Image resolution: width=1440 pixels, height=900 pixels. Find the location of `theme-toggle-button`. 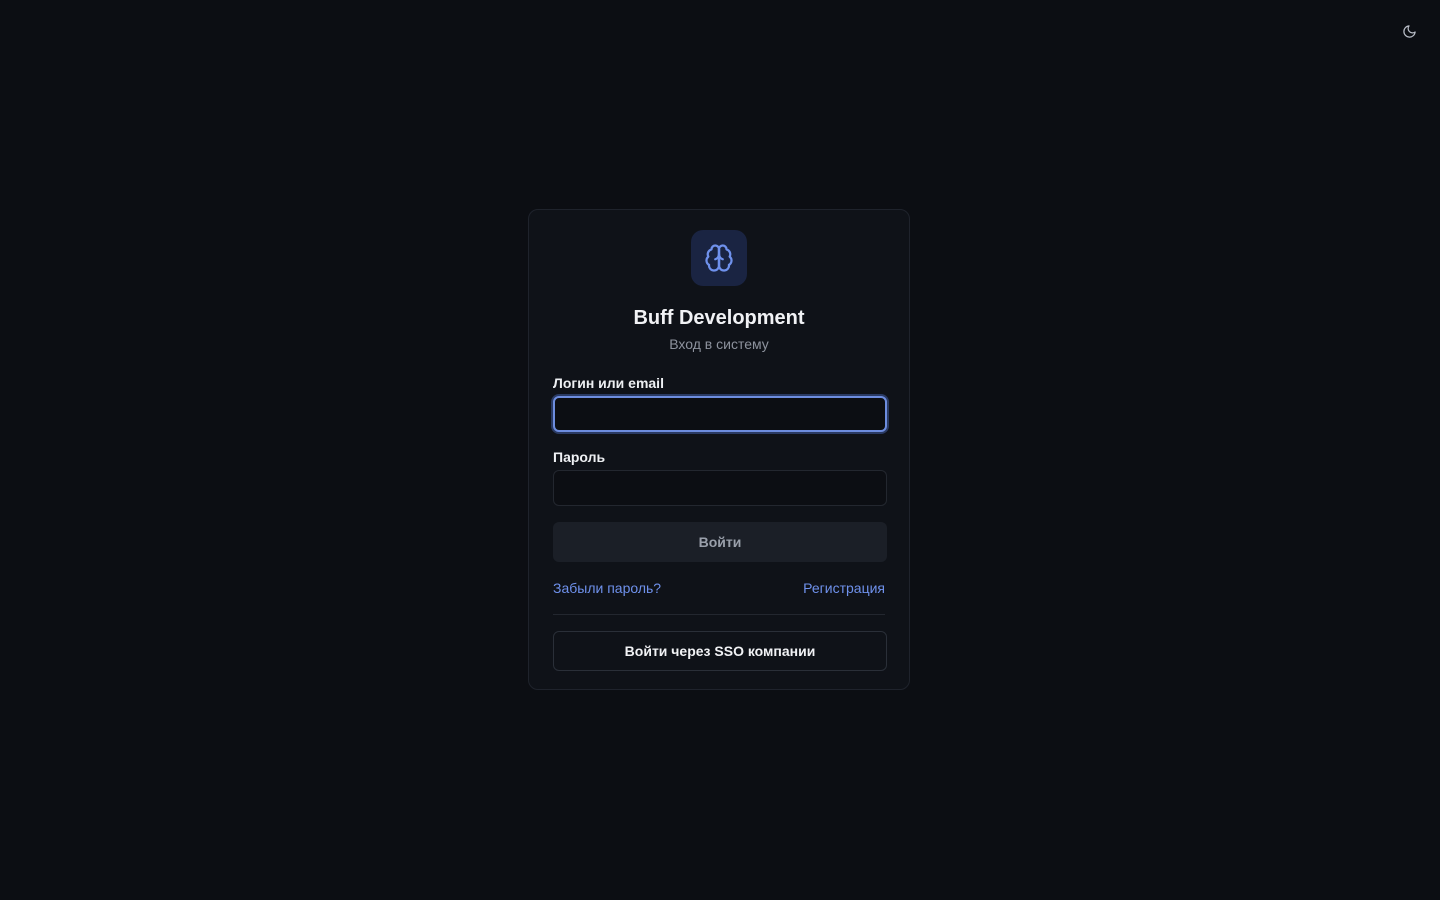

theme-toggle-button is located at coordinates (1409, 31).